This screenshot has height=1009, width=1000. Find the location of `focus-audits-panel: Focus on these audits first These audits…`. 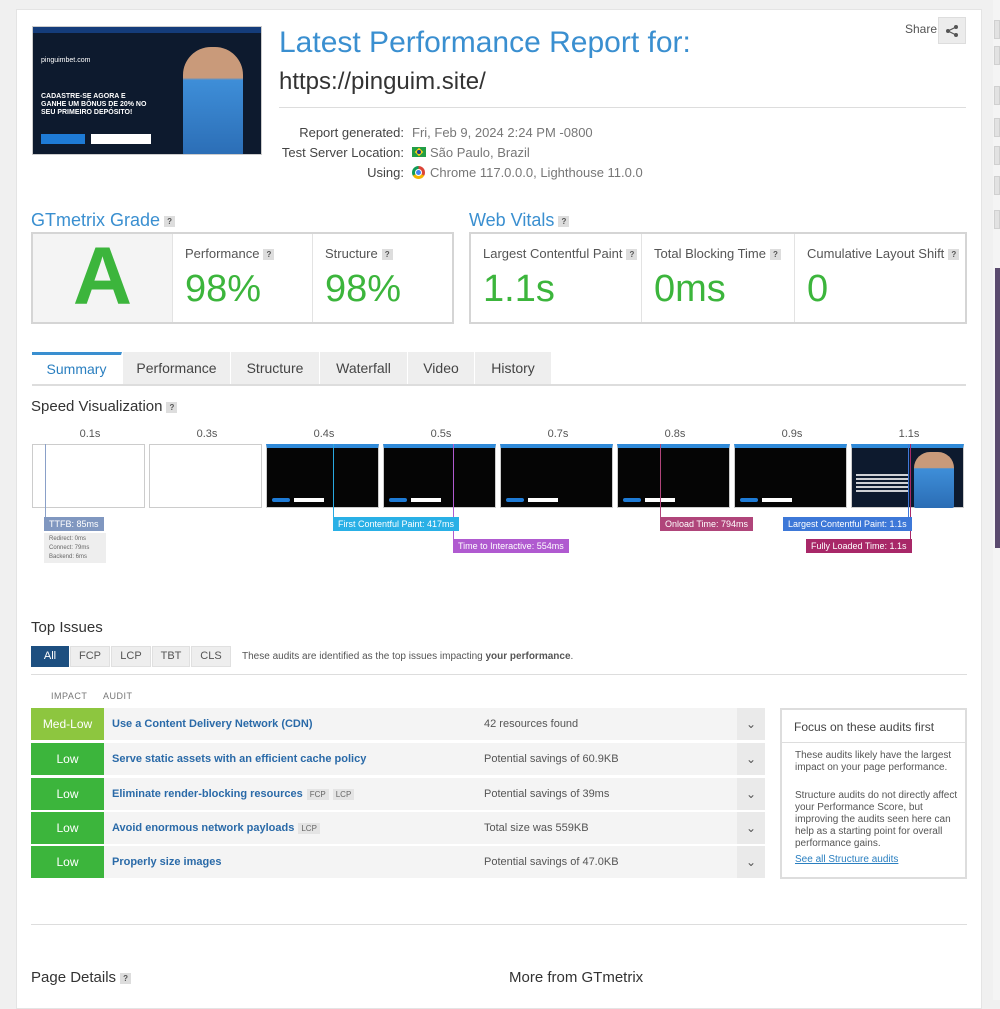

focus-audits-panel: Focus on these audits first These audits… is located at coordinates (873, 793).